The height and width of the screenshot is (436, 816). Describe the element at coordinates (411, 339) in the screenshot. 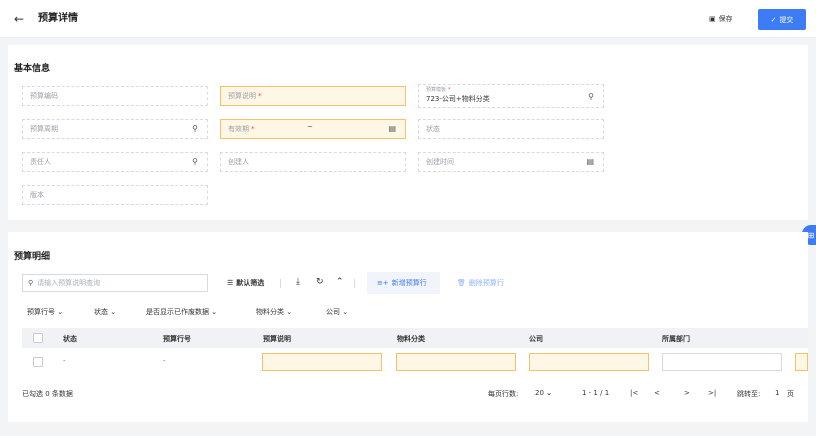

I see `column-header-material-category: 物料分类` at that location.